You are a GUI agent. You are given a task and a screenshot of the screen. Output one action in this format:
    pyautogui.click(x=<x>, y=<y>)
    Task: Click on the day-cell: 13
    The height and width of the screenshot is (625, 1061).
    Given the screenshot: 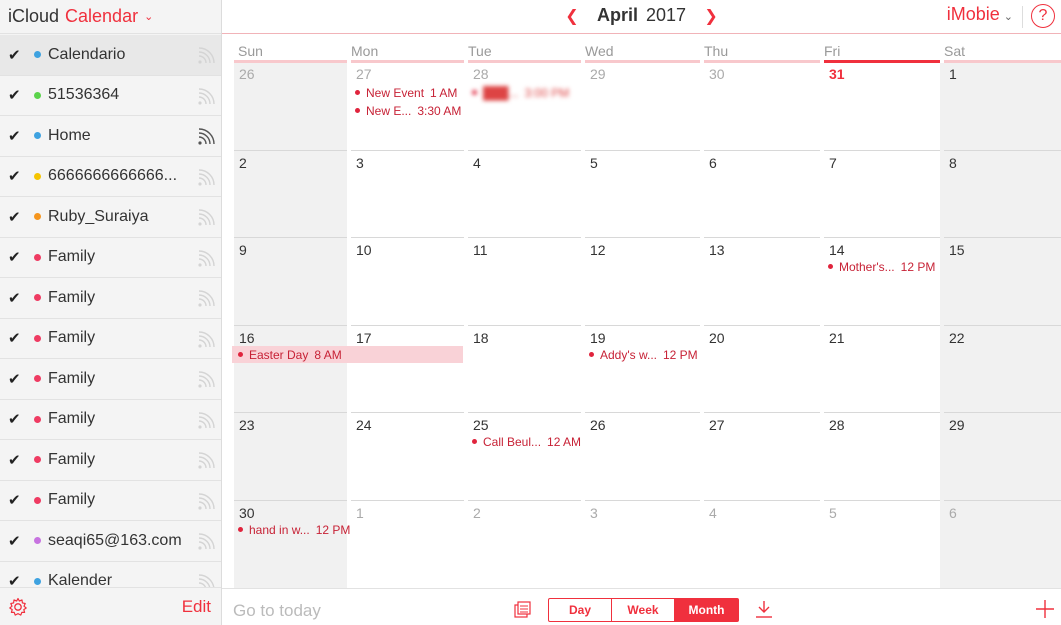 What is the action you would take?
    pyautogui.click(x=762, y=281)
    